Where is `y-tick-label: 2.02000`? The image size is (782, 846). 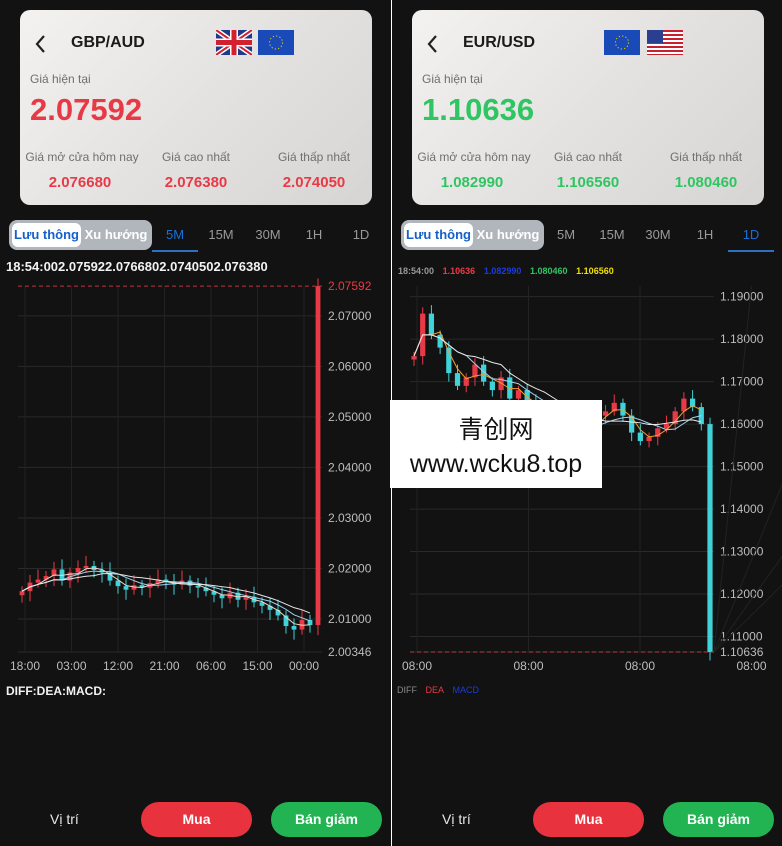
y-tick-label: 2.02000 is located at coordinates (350, 568).